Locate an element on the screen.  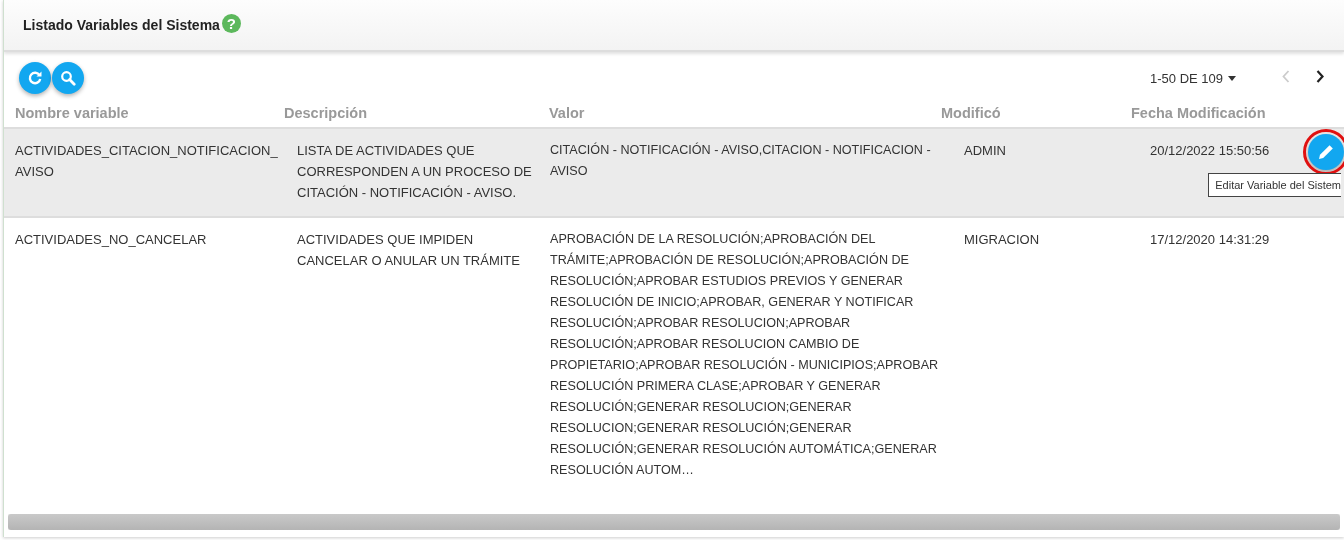
search-icon is located at coordinates (68, 78).